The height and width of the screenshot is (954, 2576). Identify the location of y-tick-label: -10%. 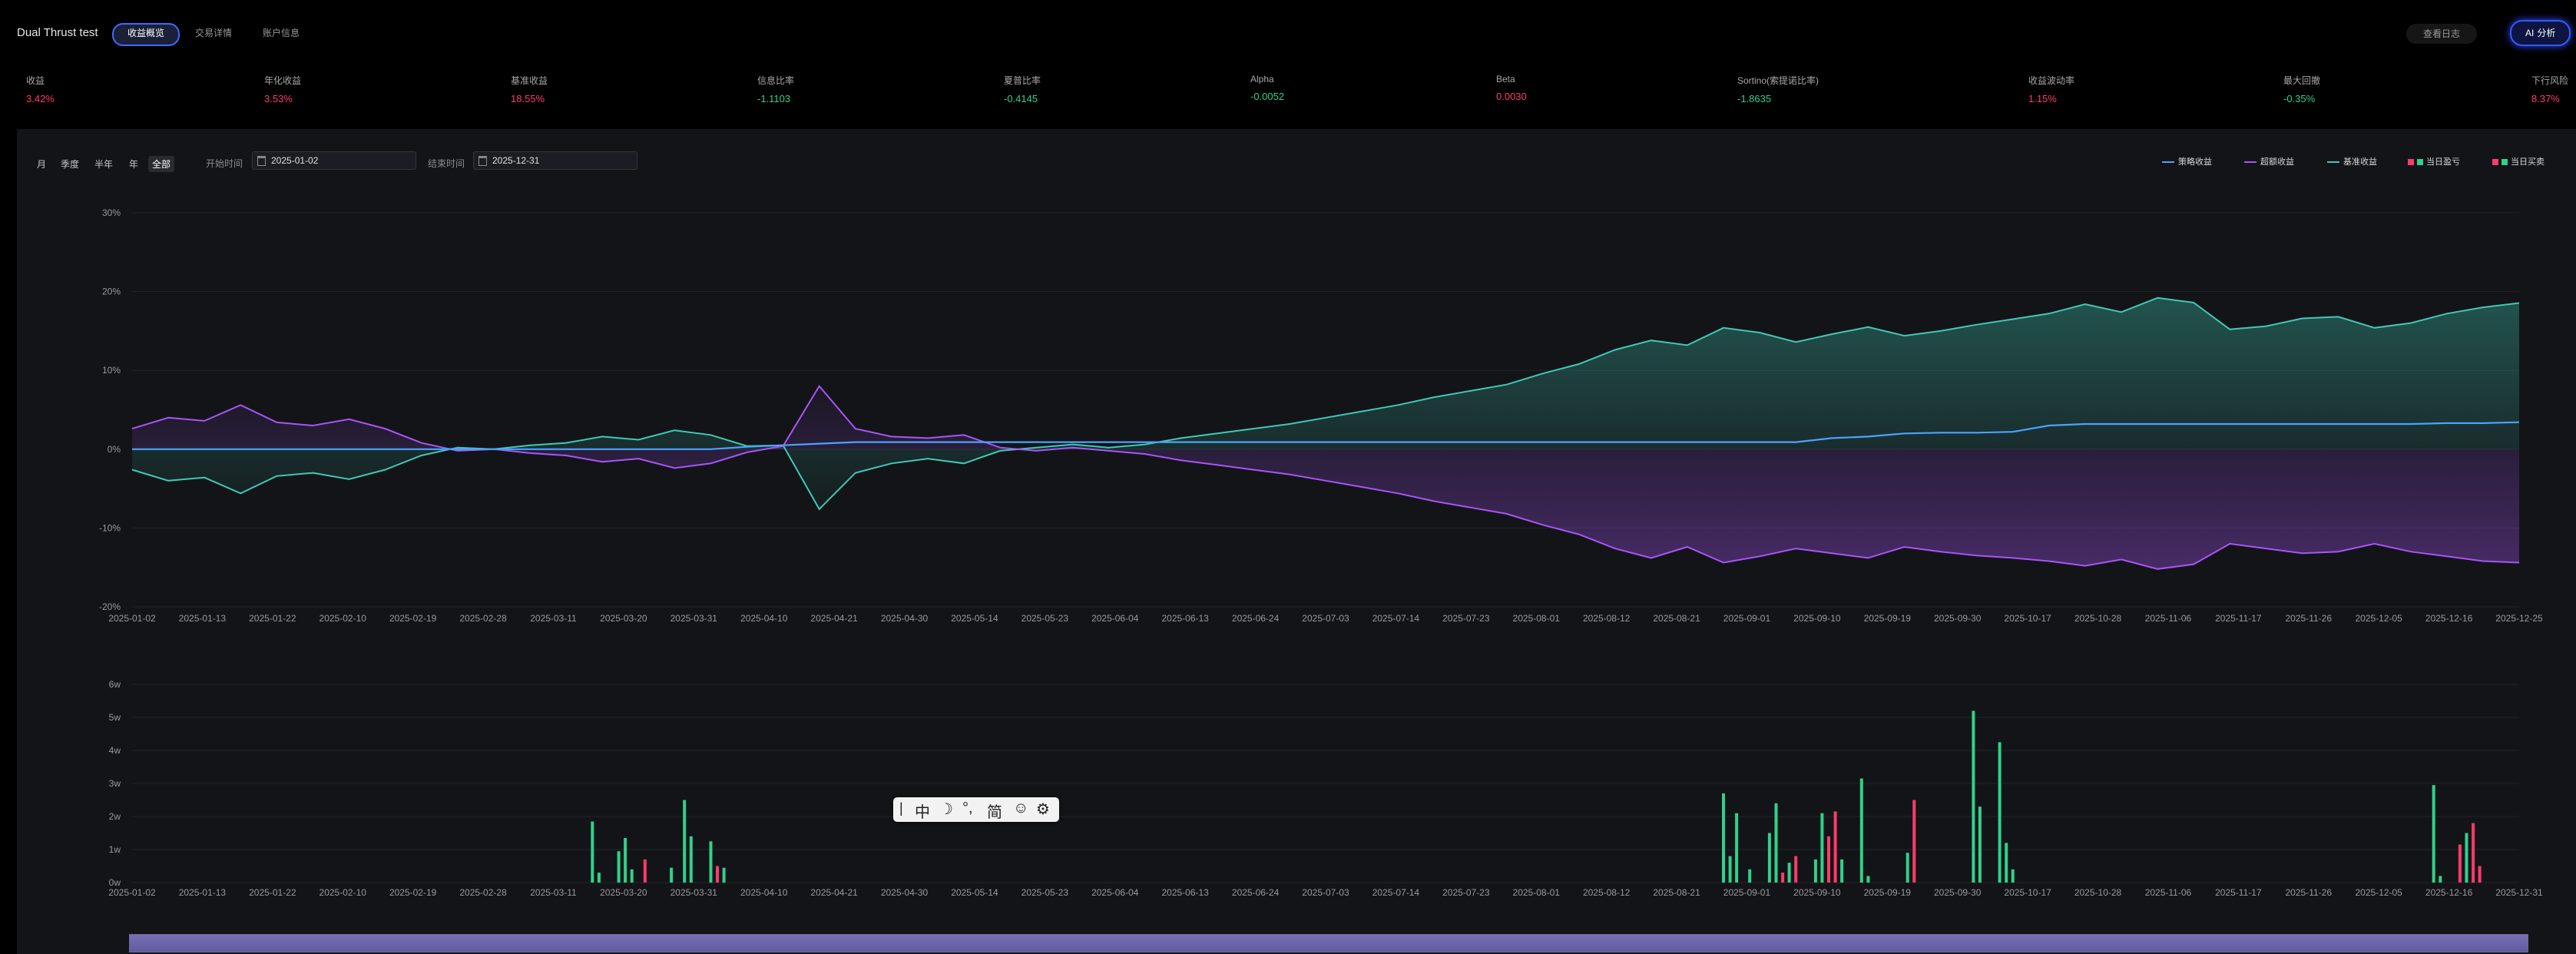
(110, 527).